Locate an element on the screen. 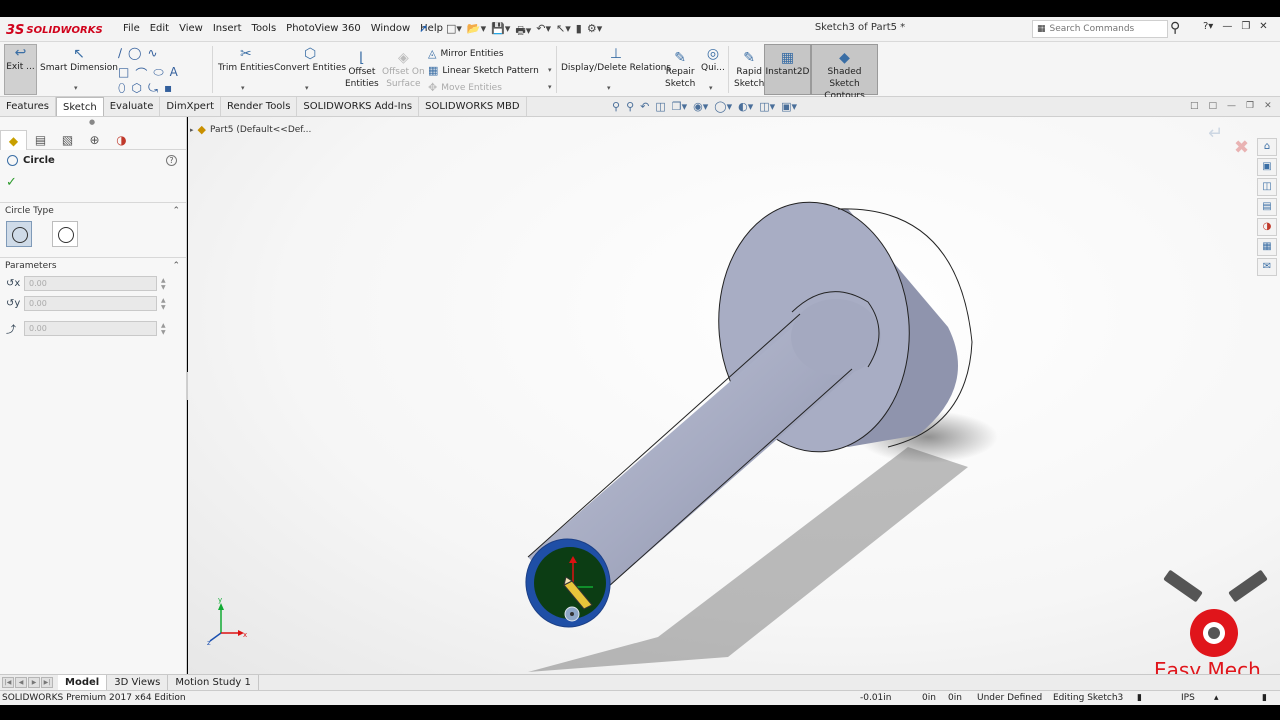 The height and width of the screenshot is (720, 1280). feature-manager-tab-icon: ◆ is located at coordinates (13, 140).